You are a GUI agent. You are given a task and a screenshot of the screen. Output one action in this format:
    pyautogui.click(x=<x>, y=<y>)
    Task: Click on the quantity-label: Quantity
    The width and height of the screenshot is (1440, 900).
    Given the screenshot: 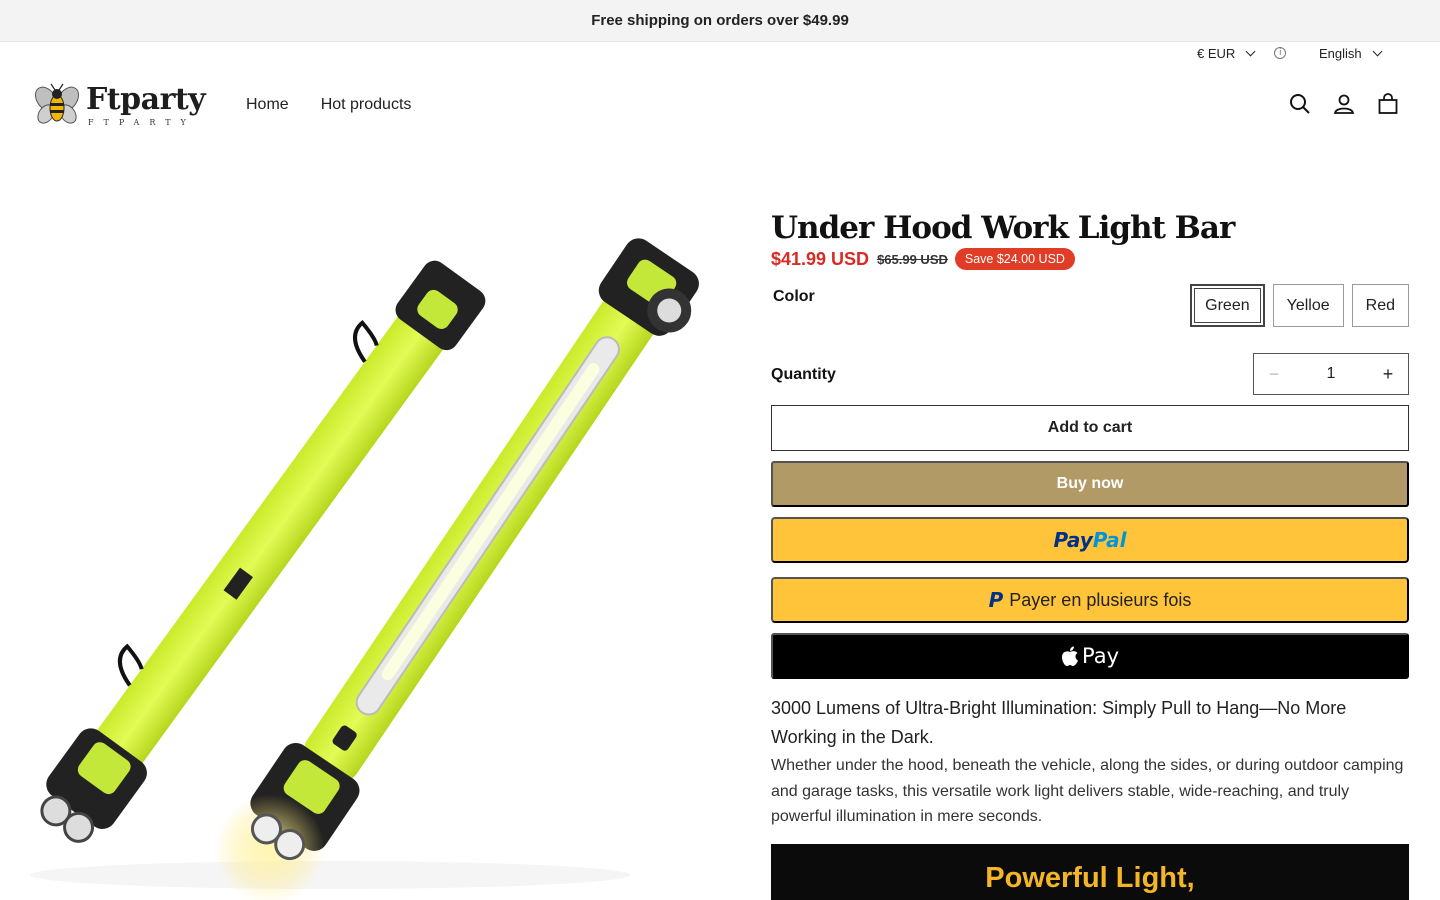 What is the action you would take?
    pyautogui.click(x=803, y=374)
    